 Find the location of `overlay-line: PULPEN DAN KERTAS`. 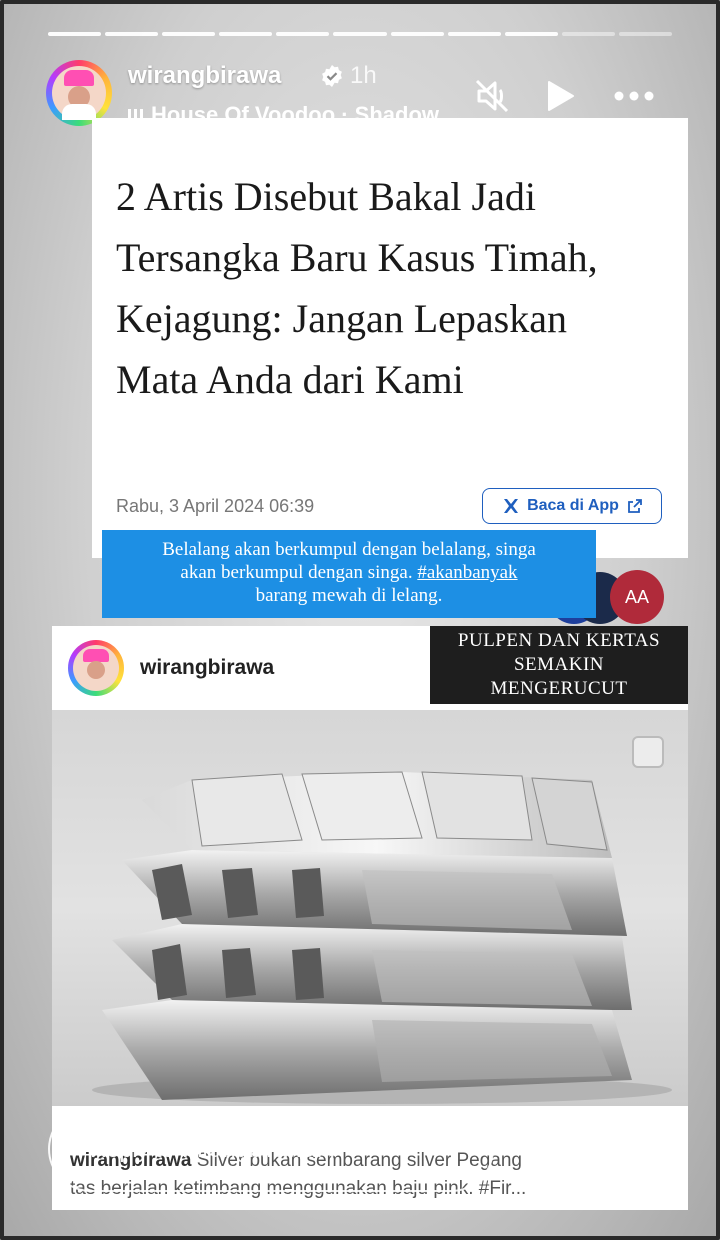

overlay-line: PULPEN DAN KERTAS is located at coordinates (559, 640).